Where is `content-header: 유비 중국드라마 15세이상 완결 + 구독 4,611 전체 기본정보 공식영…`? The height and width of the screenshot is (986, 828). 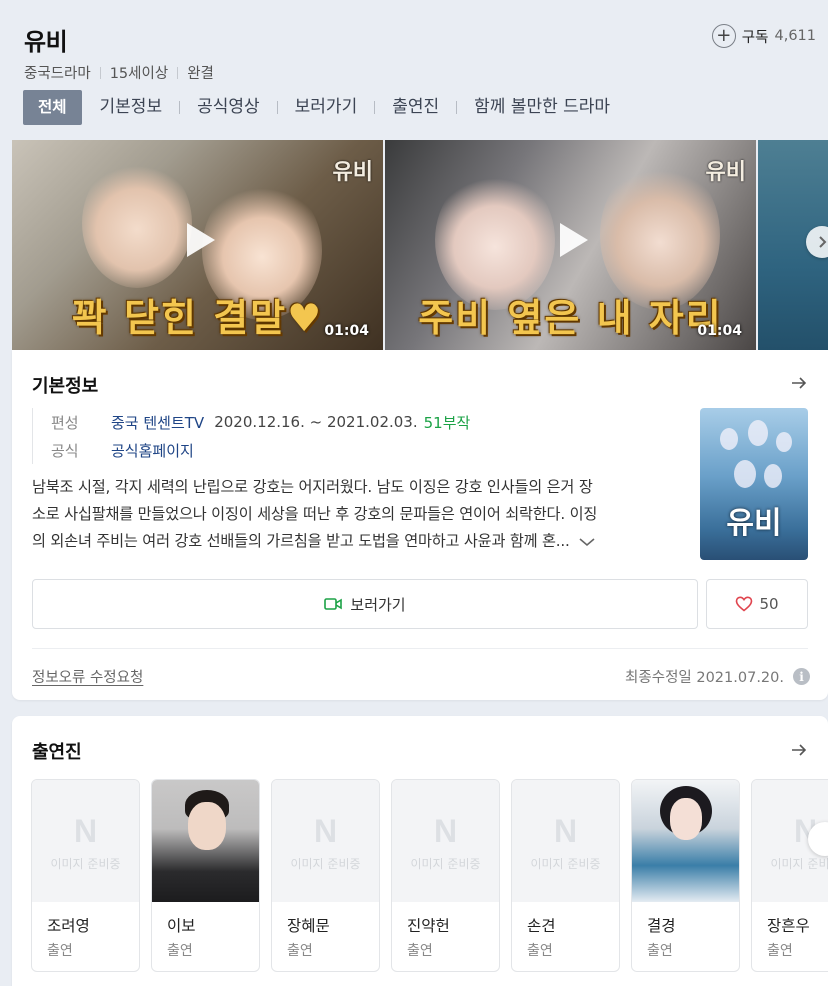 content-header: 유비 중국드라마 15세이상 완결 + 구독 4,611 전체 기본정보 공식영… is located at coordinates (414, 70).